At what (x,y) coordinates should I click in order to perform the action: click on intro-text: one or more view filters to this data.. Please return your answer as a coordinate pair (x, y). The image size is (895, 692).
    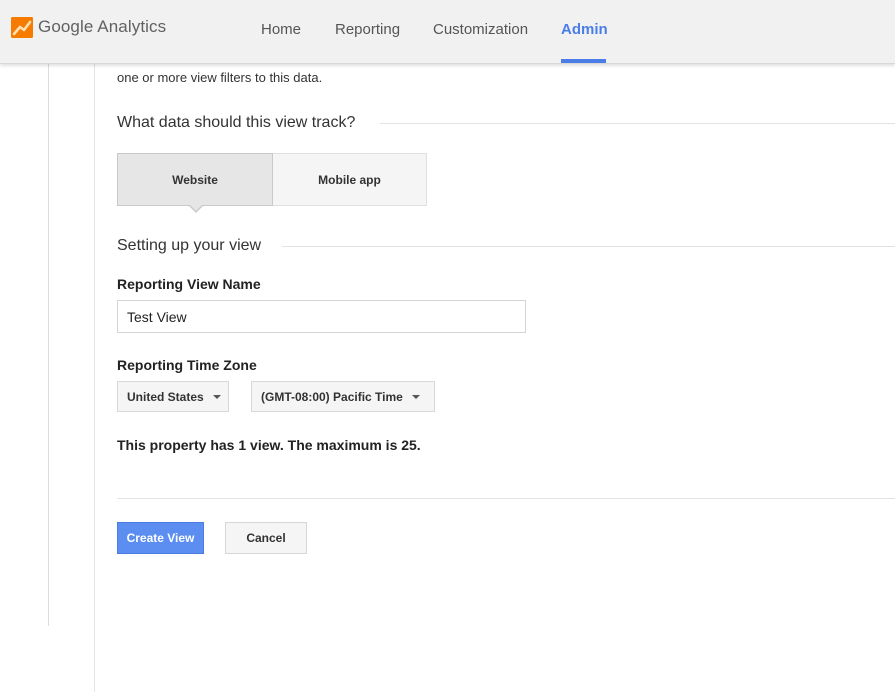
    Looking at the image, I should click on (220, 77).